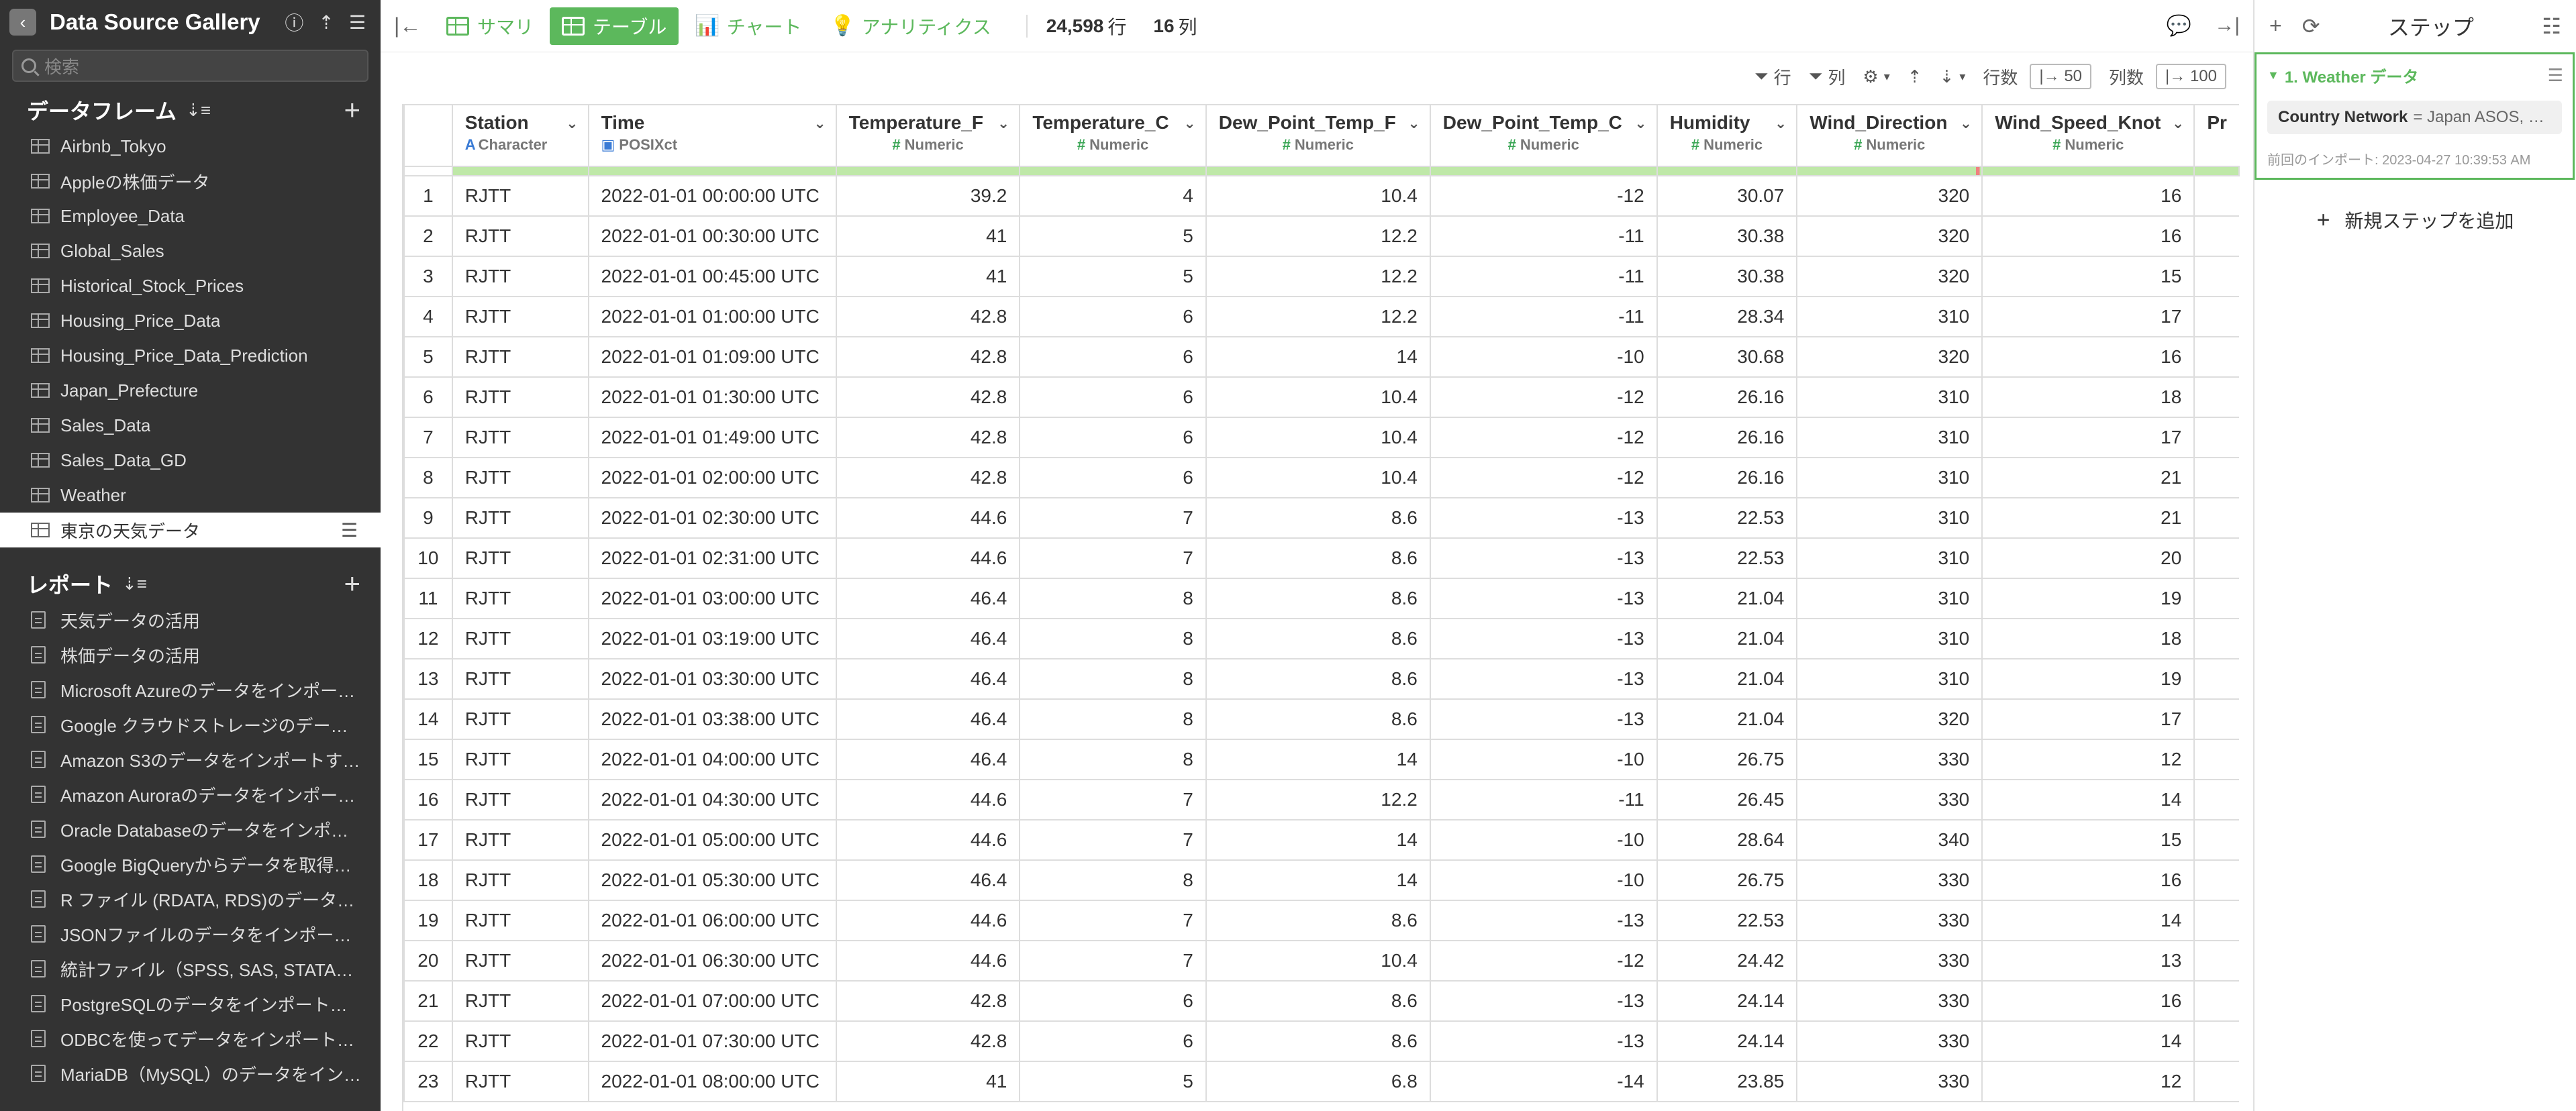 The width and height of the screenshot is (2576, 1111). What do you see at coordinates (190, 146) in the screenshot?
I see `dataframe-item: Airbnb_Tokyo` at bounding box center [190, 146].